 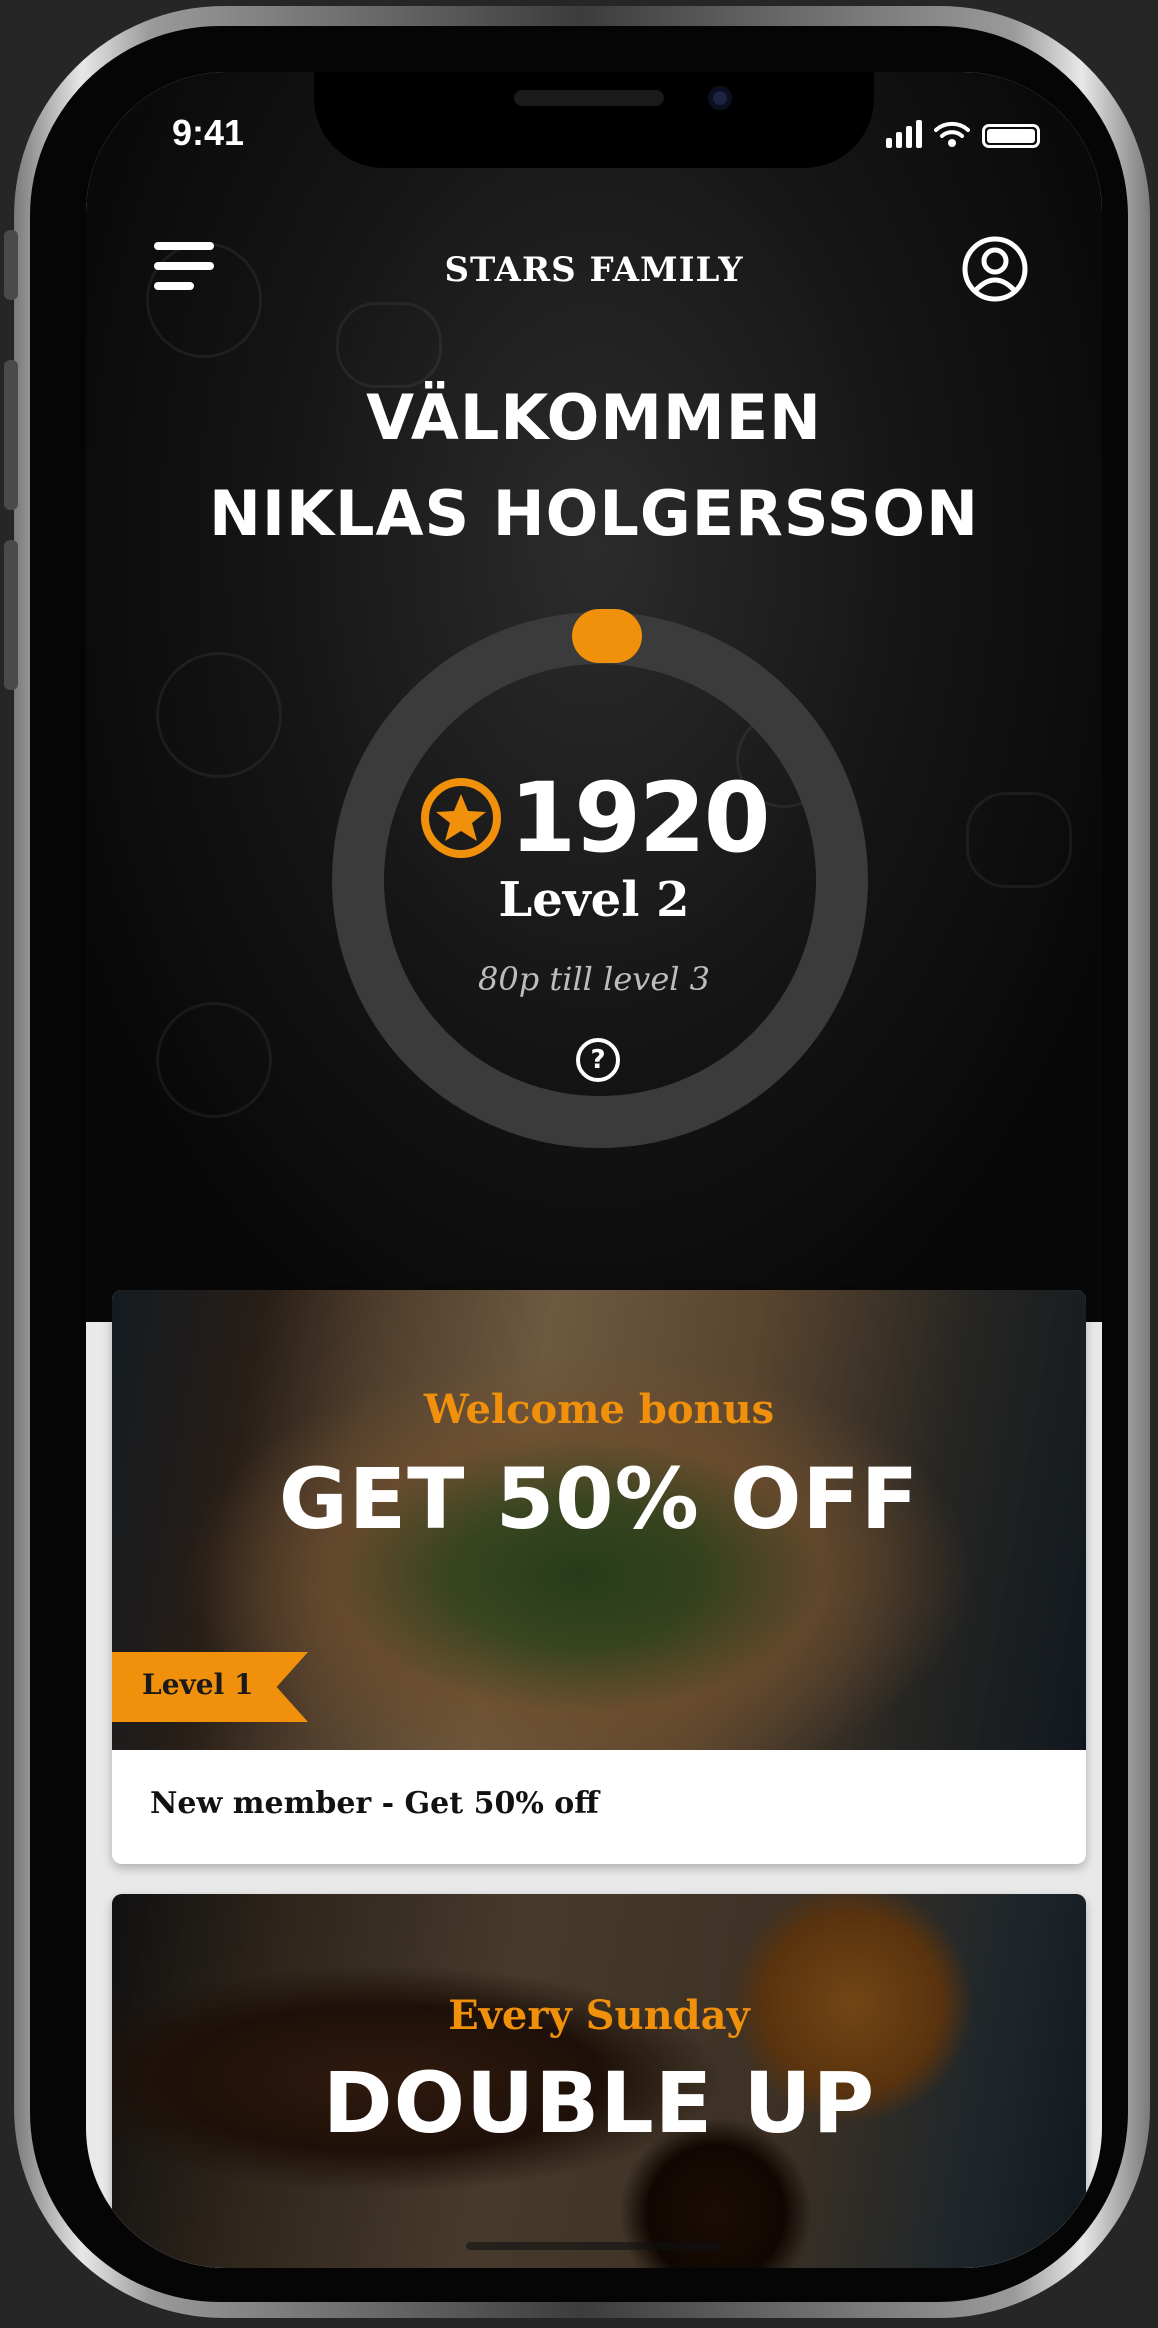 I want to click on status-time: 9:41, so click(x=208, y=132).